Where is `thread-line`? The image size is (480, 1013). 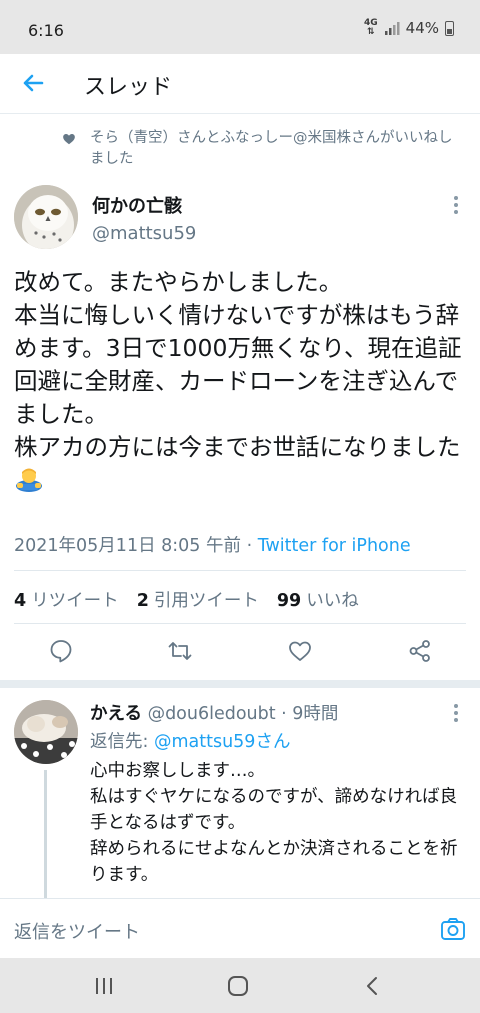 thread-line is located at coordinates (45, 834).